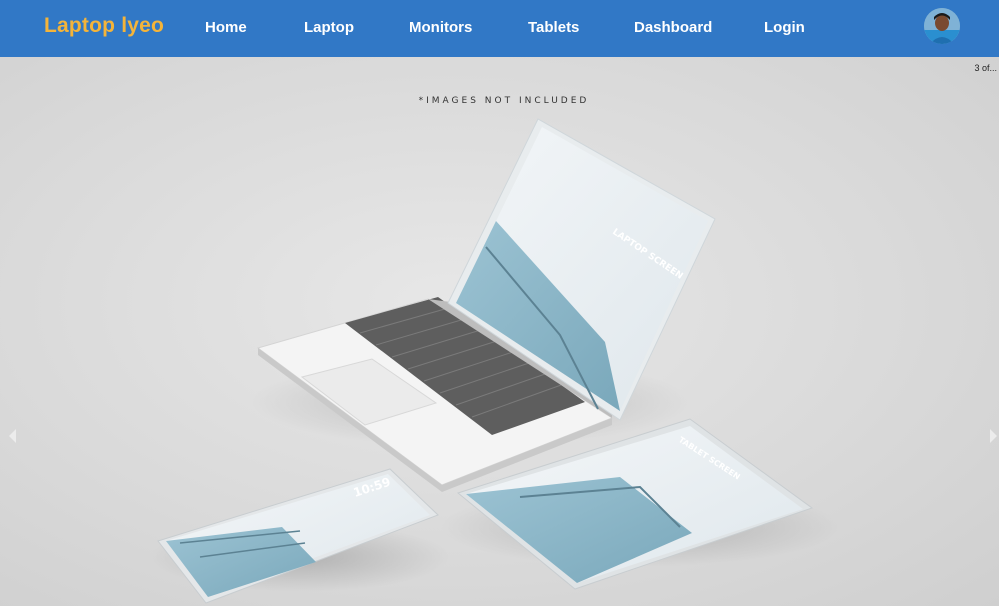  What do you see at coordinates (226, 27) in the screenshot?
I see `nav-link-home: Home` at bounding box center [226, 27].